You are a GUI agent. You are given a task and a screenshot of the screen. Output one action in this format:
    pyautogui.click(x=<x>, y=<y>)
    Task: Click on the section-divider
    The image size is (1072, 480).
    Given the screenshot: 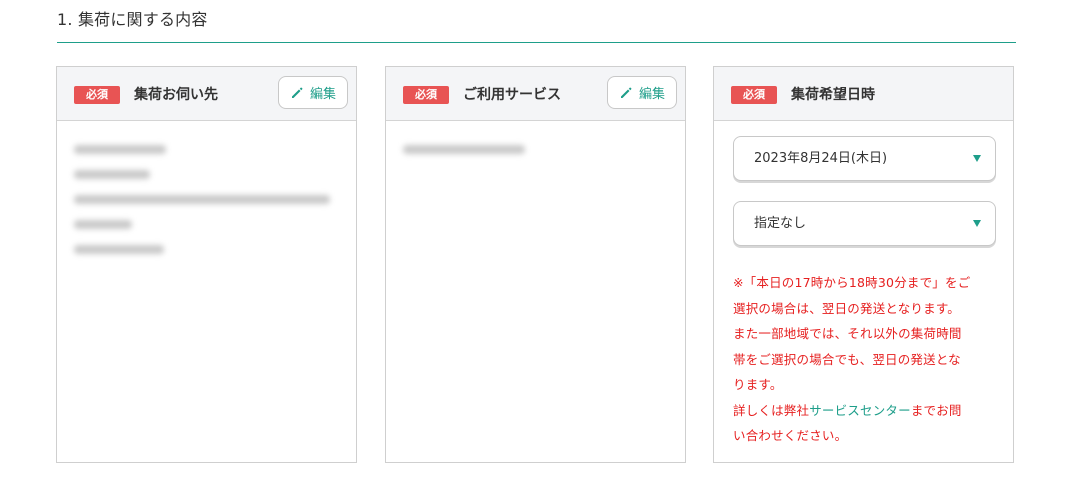 What is the action you would take?
    pyautogui.click(x=536, y=42)
    